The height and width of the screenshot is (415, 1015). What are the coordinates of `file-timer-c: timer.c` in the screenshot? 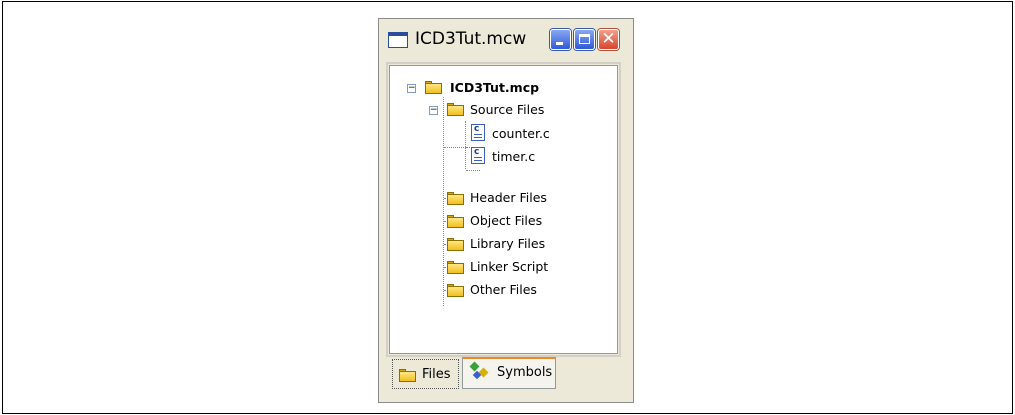 It's located at (513, 156).